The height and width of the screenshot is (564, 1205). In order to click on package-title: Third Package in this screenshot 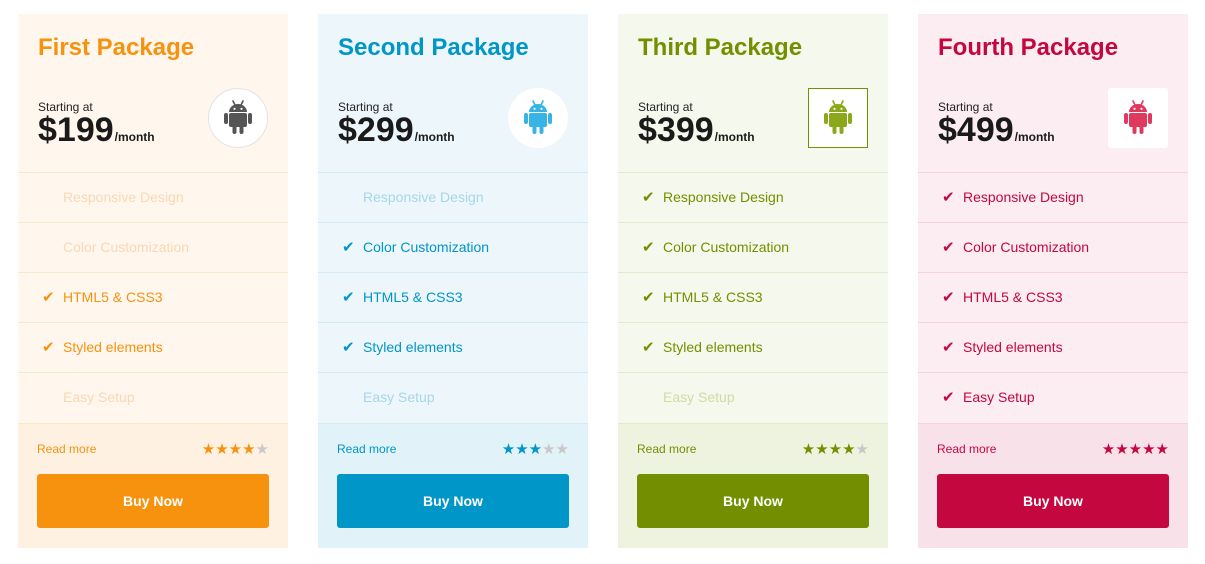, I will do `click(720, 47)`.